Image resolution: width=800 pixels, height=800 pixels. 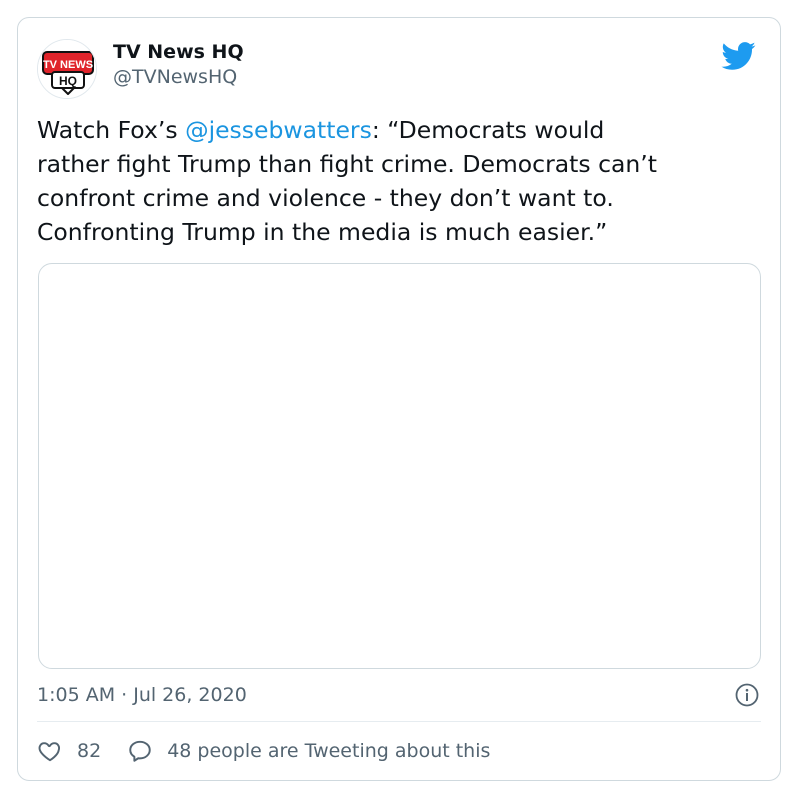 What do you see at coordinates (178, 77) in the screenshot?
I see `author-handle: @TVNewsHQ` at bounding box center [178, 77].